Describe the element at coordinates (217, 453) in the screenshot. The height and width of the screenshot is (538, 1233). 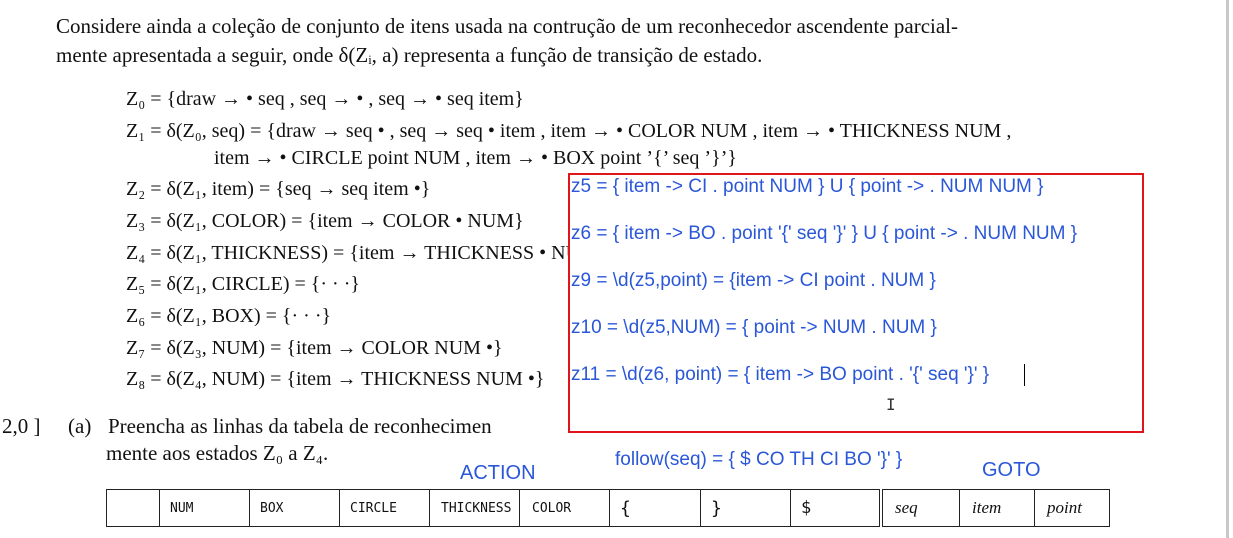
I see `question-line-2: mente aos estados Z₀ a Z₄.` at that location.